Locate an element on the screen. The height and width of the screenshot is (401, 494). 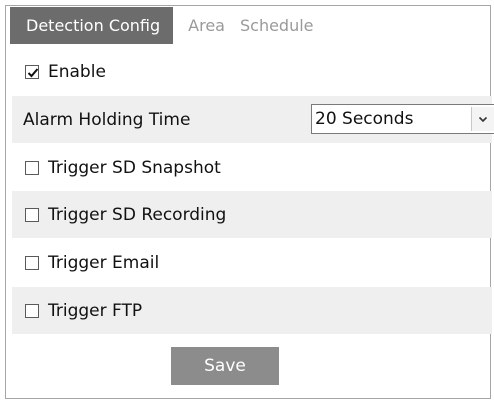
tab-bar: Detection Config Area Schedule is located at coordinates (169, 25).